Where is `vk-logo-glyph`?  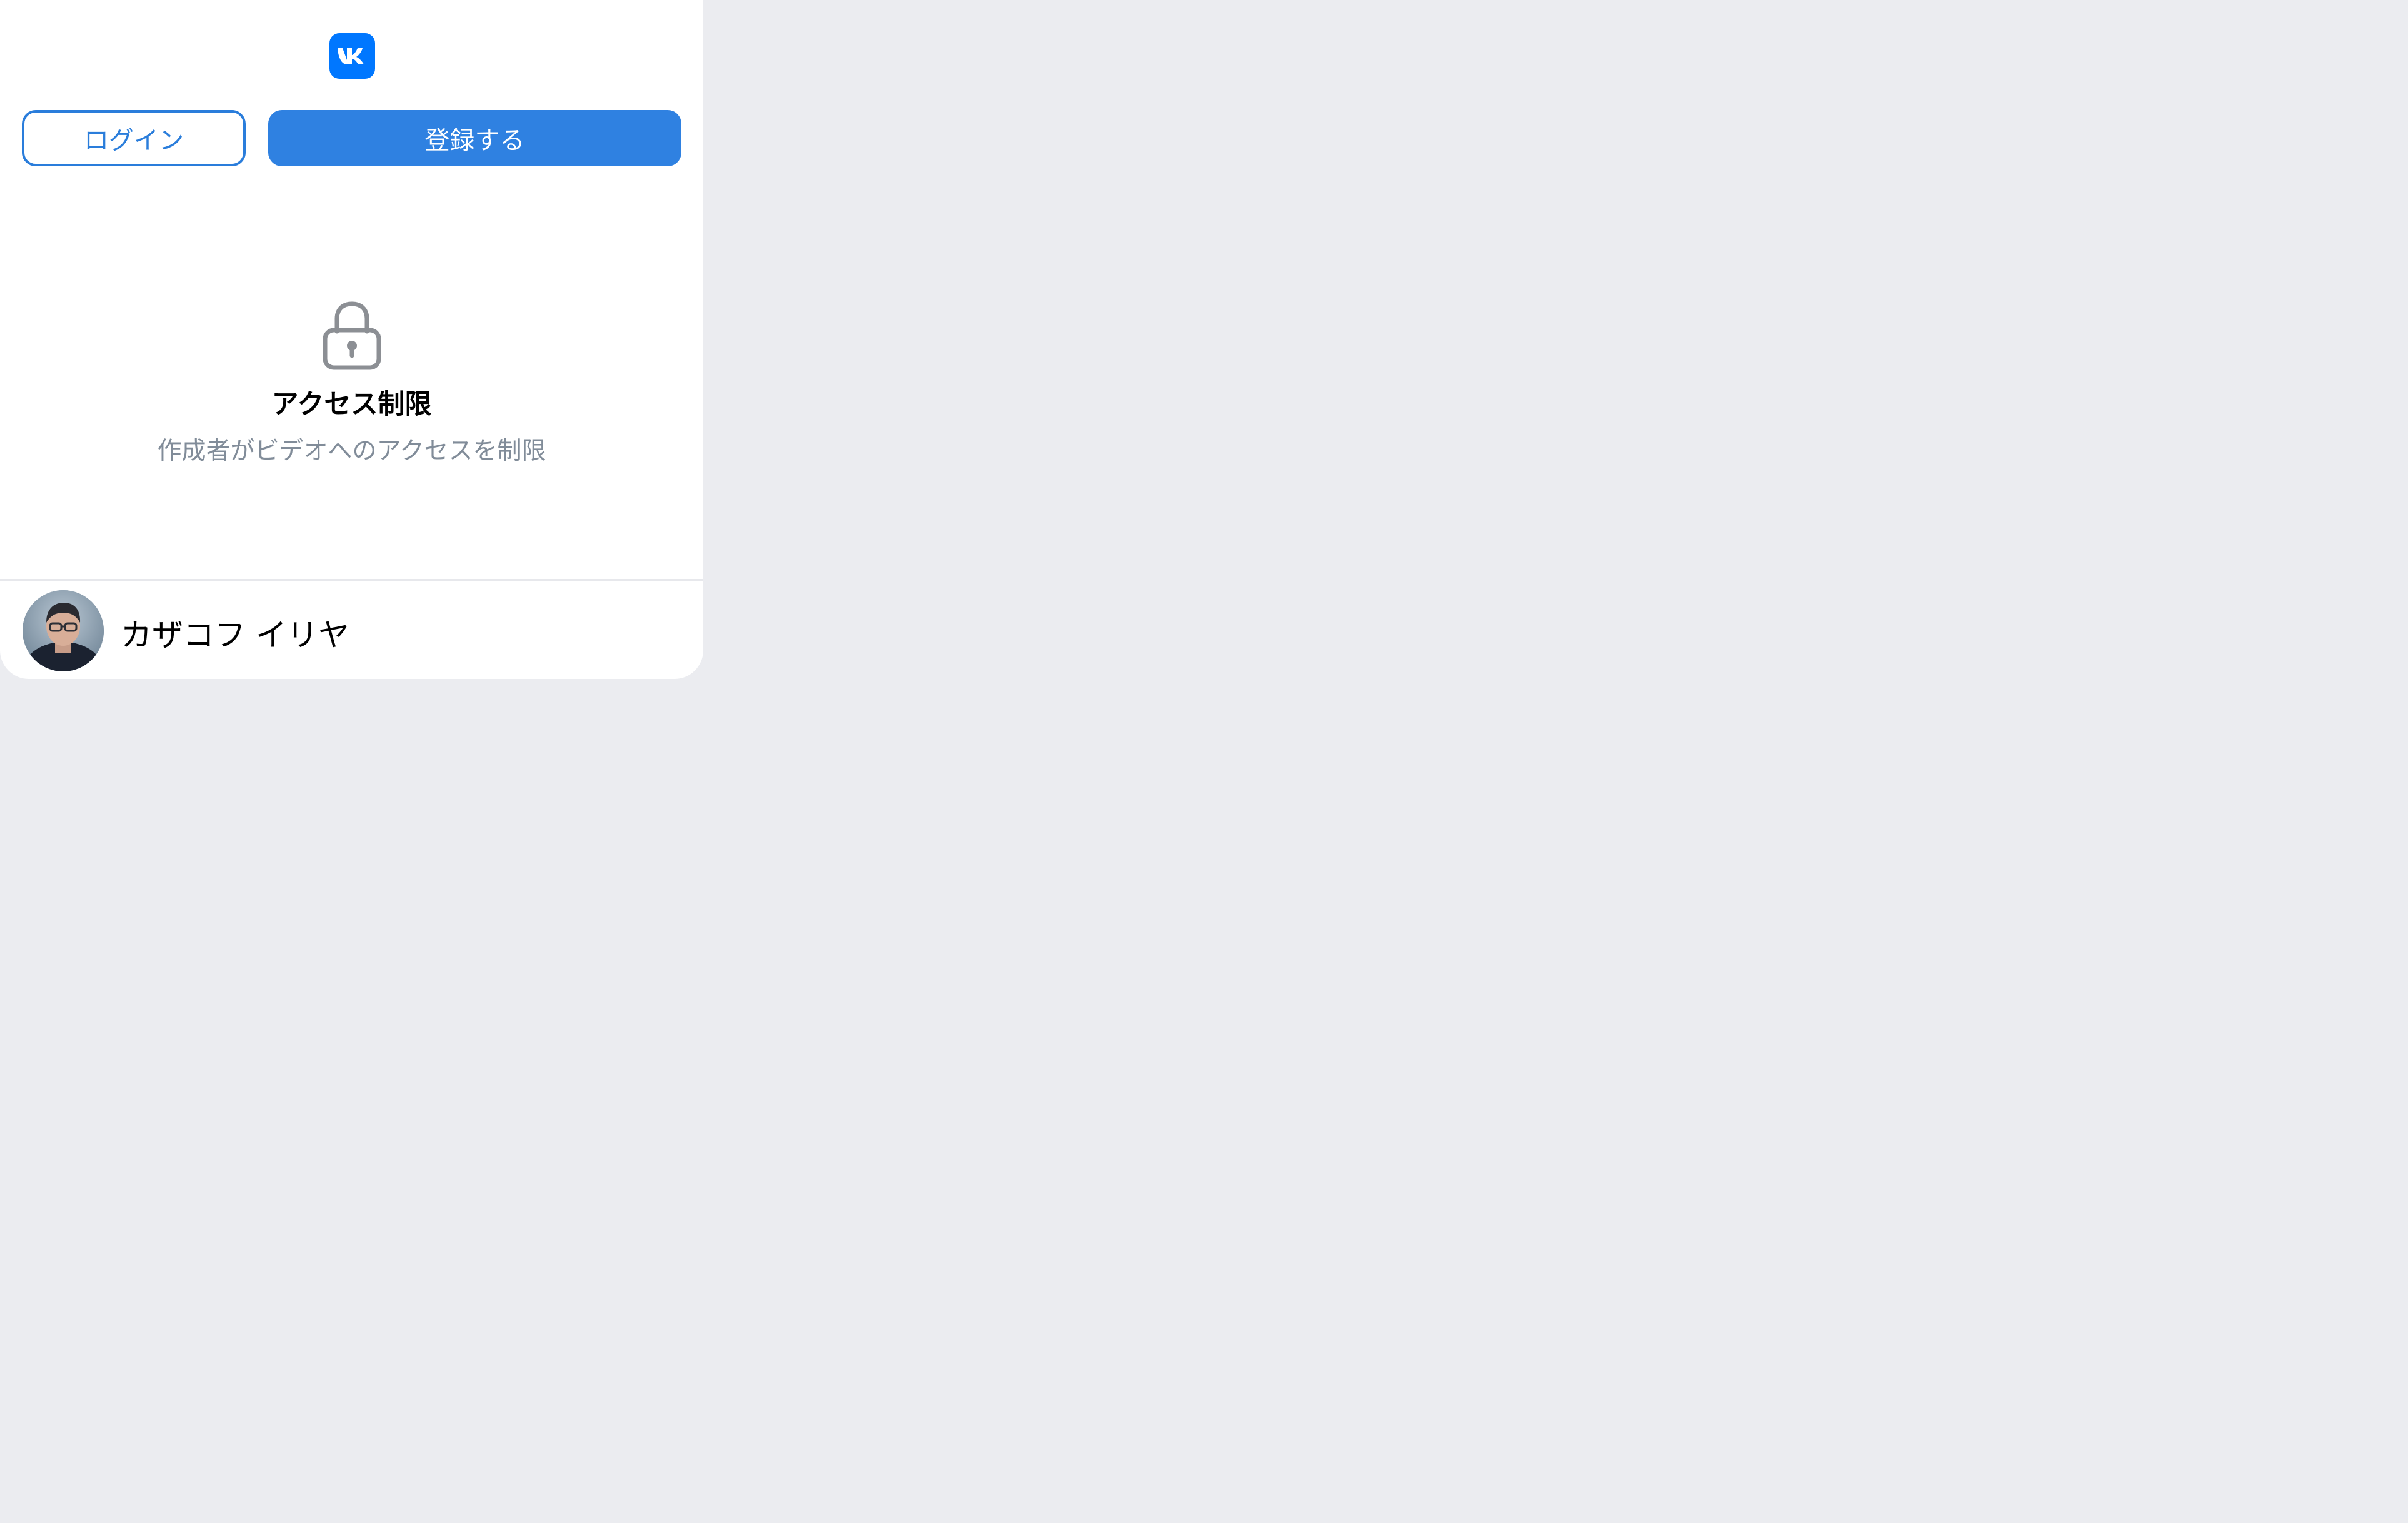
vk-logo-glyph is located at coordinates (350, 56).